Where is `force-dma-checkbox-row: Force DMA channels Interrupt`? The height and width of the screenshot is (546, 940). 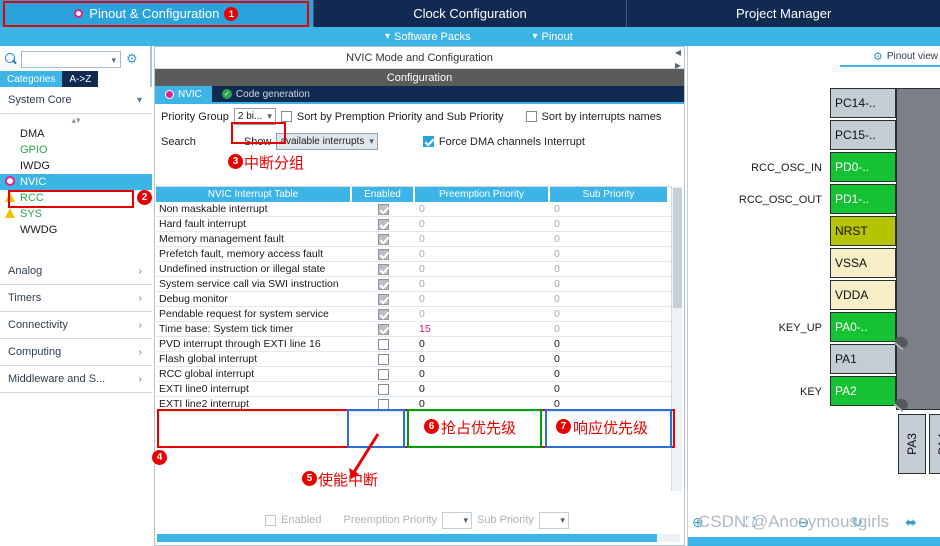 force-dma-checkbox-row: Force DMA channels Interrupt is located at coordinates (503, 142).